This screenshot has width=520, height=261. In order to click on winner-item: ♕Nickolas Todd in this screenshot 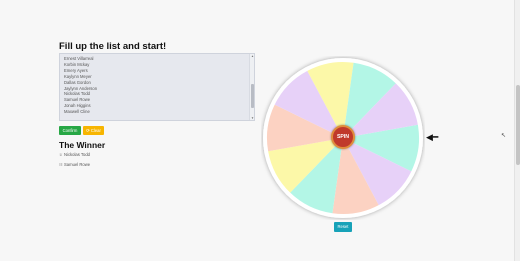, I will do `click(74, 154)`.